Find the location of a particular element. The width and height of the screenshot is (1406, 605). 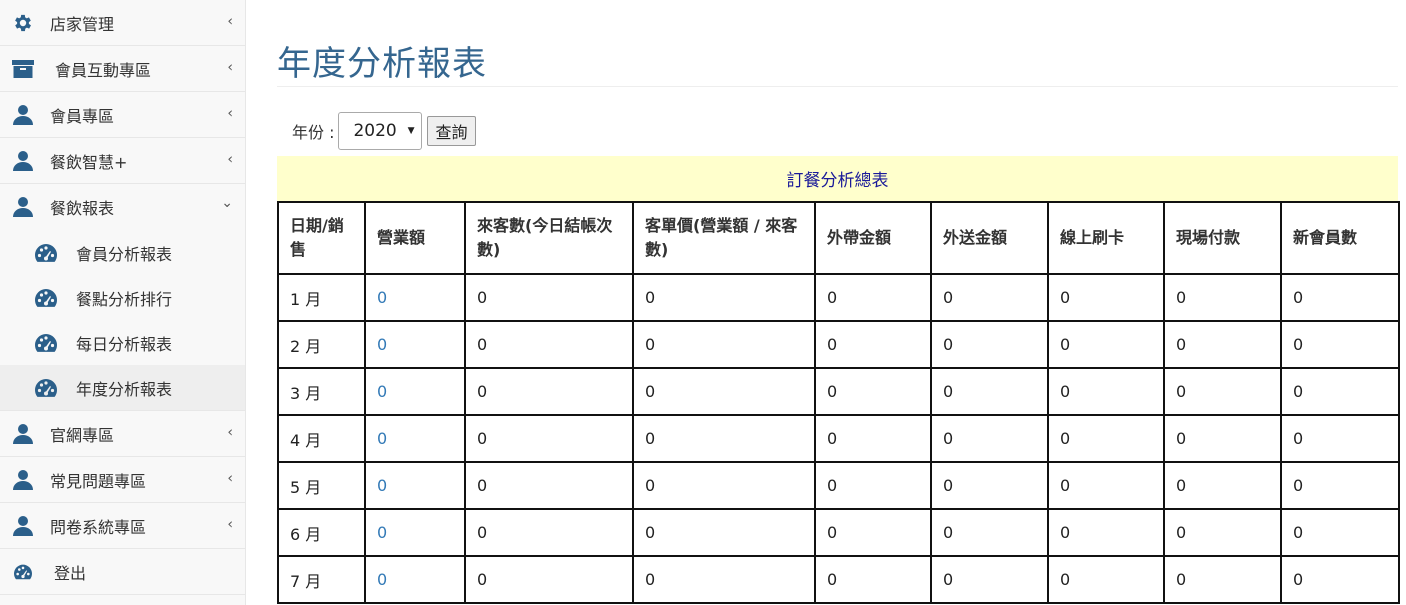

sidebar-item-survey-zone: 問卷系統專區 ‹ is located at coordinates (122, 526).